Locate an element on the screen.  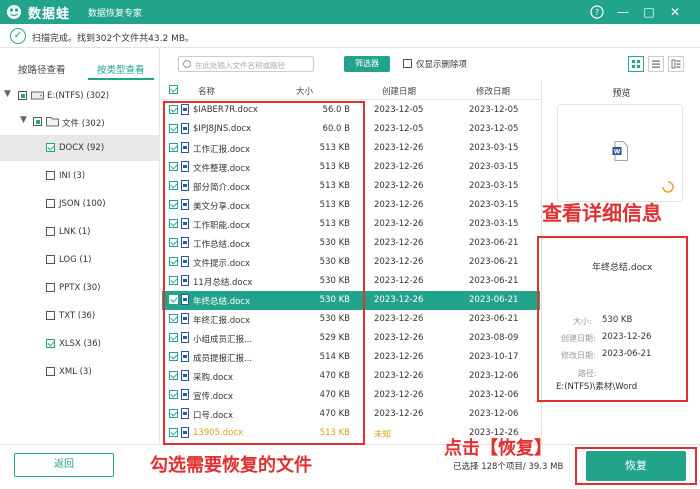
table-row: 11月总结.docx 530 KB 2023-12-26 2023-06-21 is located at coordinates (351, 281).